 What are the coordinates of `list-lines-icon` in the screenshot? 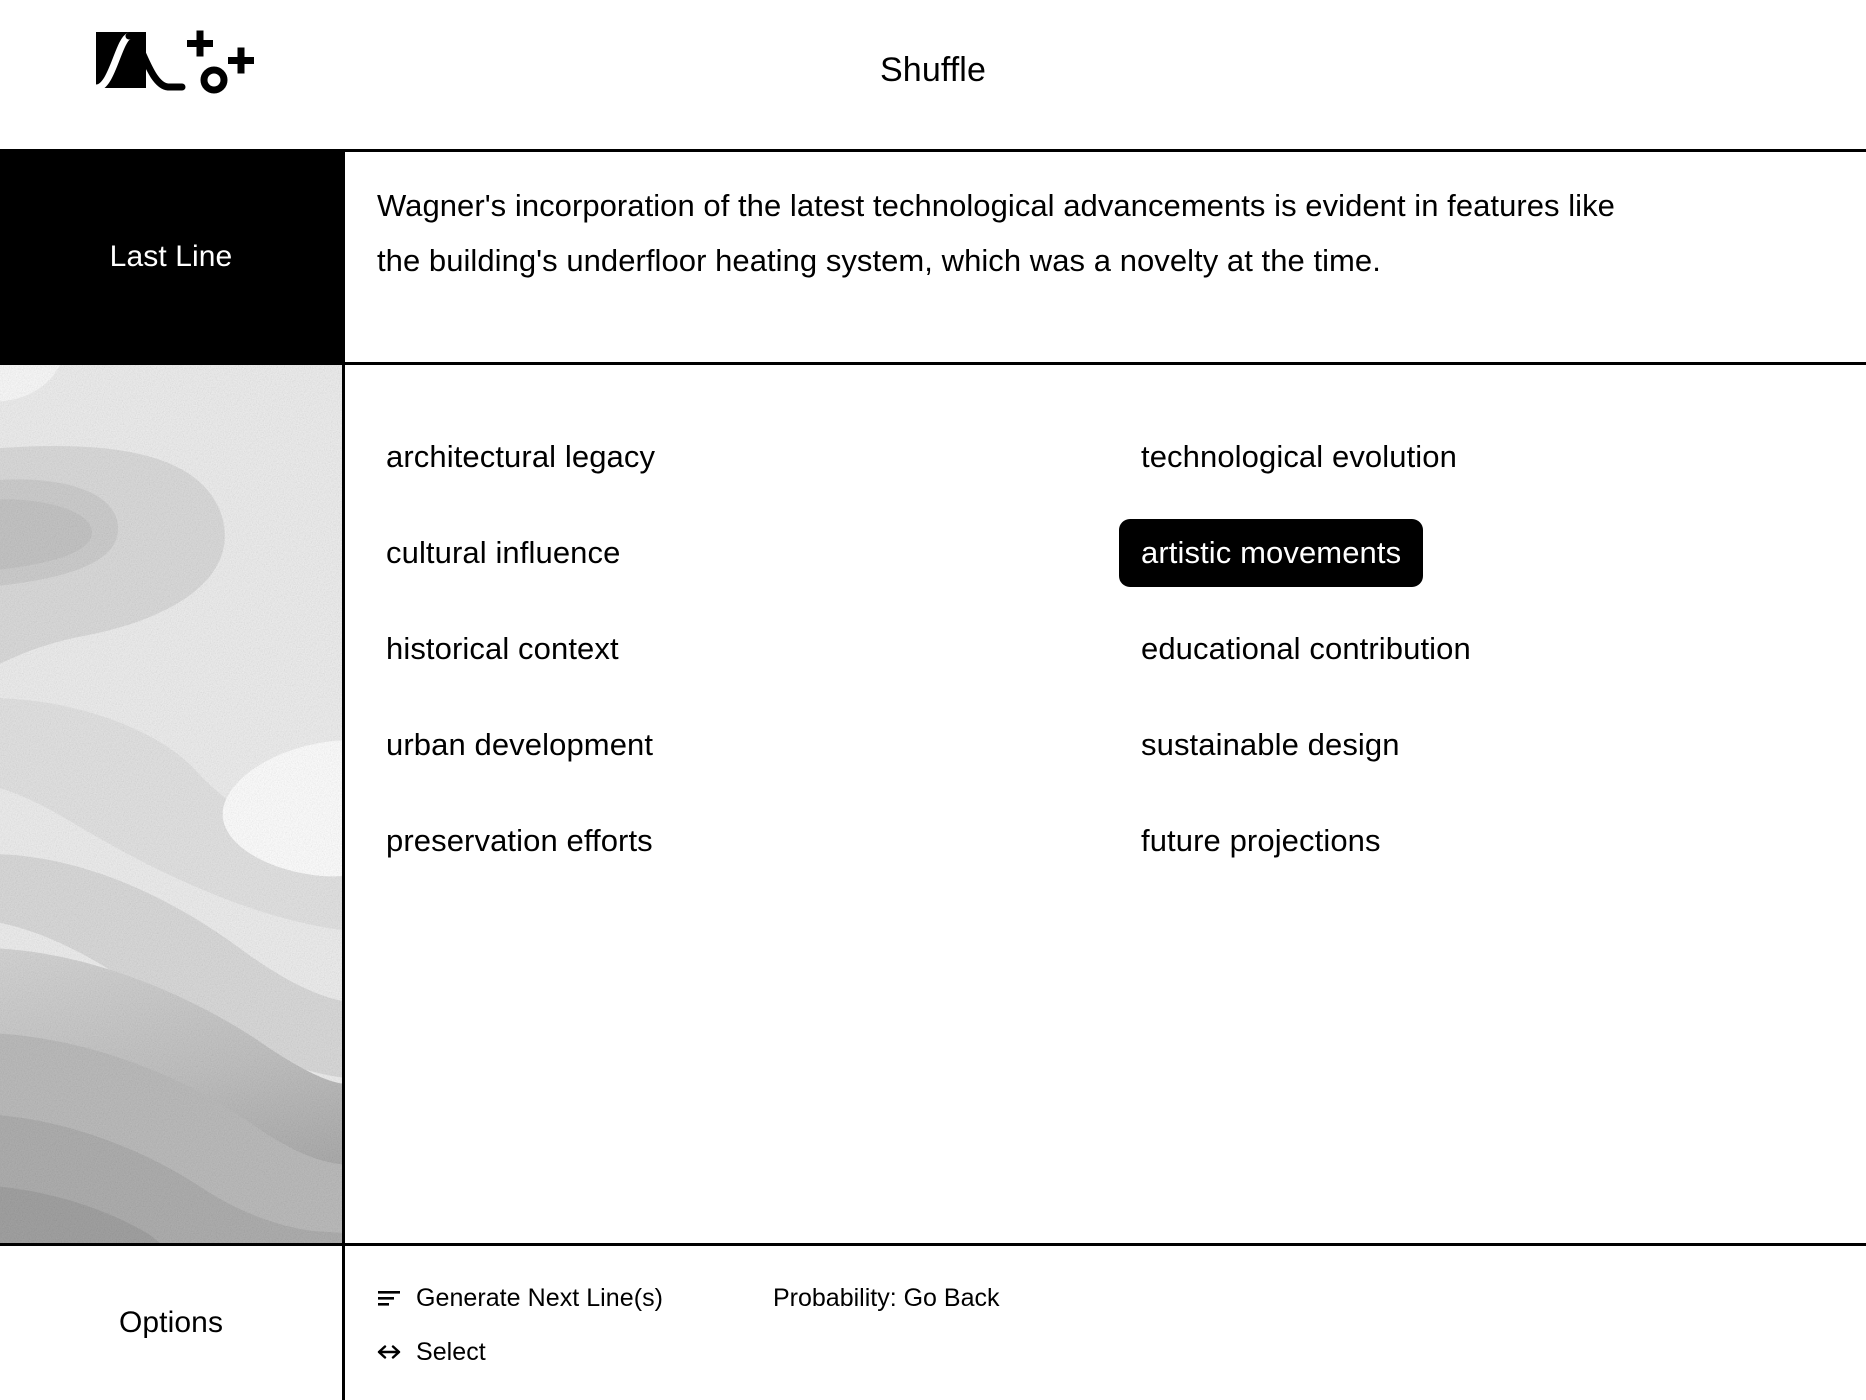 It's located at (389, 1298).